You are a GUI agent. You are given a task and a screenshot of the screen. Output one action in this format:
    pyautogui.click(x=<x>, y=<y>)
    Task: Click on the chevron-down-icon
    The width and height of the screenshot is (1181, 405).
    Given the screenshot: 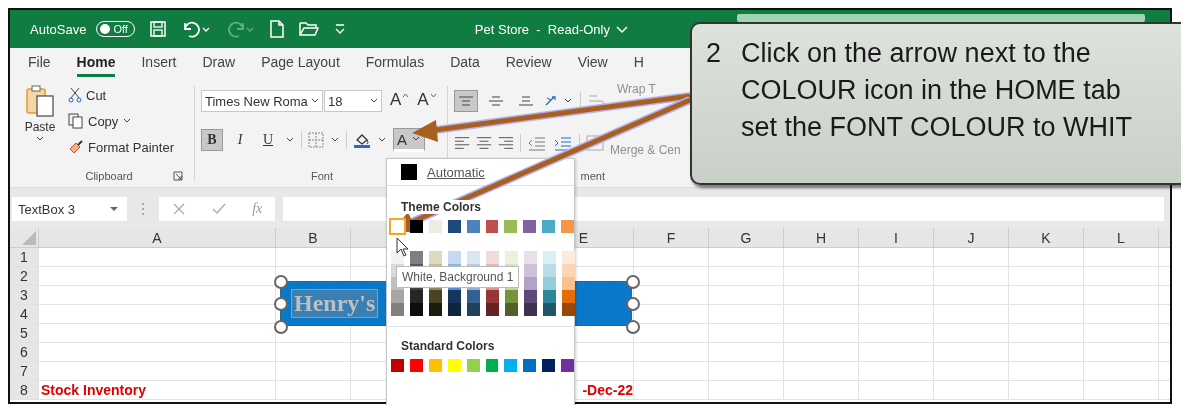 What is the action you would take?
    pyautogui.click(x=622, y=29)
    